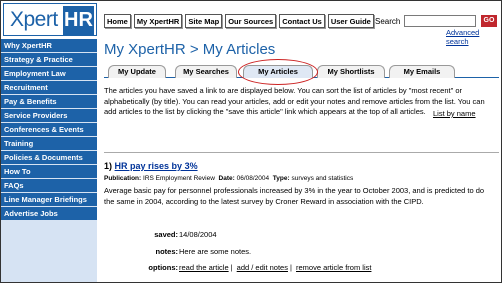 This screenshot has height=283, width=502. Describe the element at coordinates (166, 234) in the screenshot. I see `saved-label: saved:` at that location.